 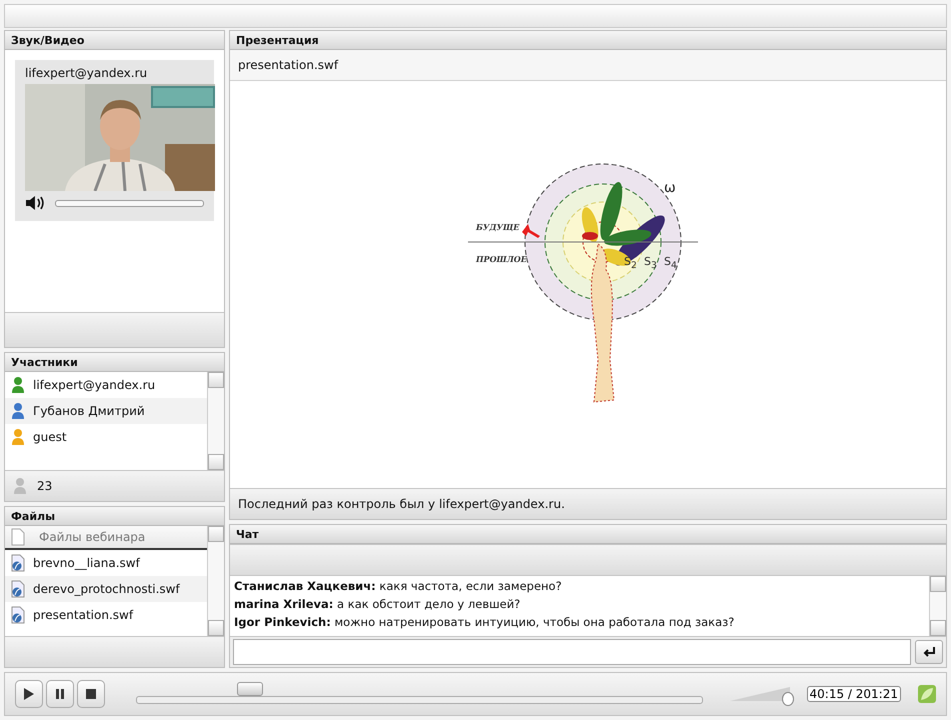 What do you see at coordinates (86, 563) in the screenshot?
I see `file-name: brevno__liana.swf` at bounding box center [86, 563].